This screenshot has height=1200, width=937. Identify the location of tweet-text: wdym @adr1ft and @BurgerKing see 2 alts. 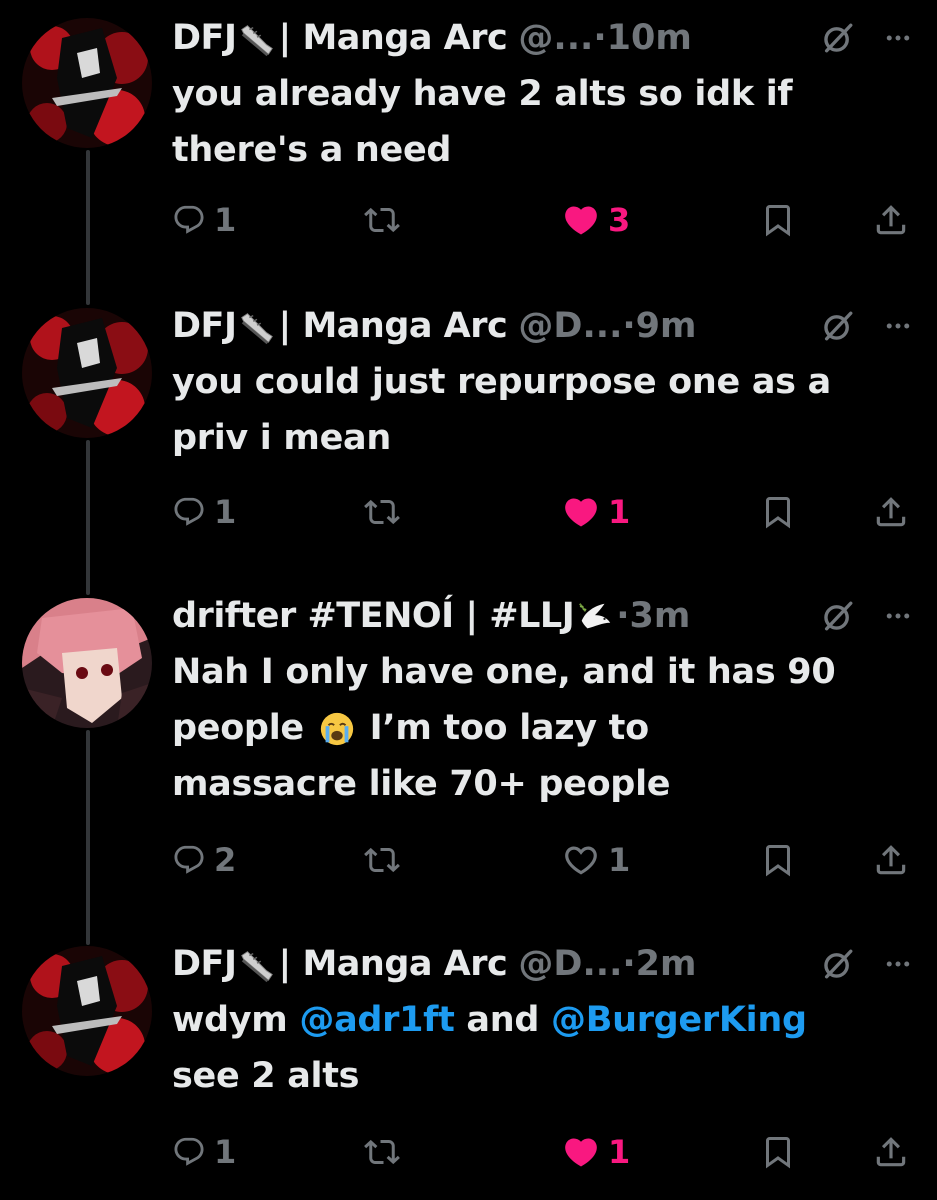
(542, 1048).